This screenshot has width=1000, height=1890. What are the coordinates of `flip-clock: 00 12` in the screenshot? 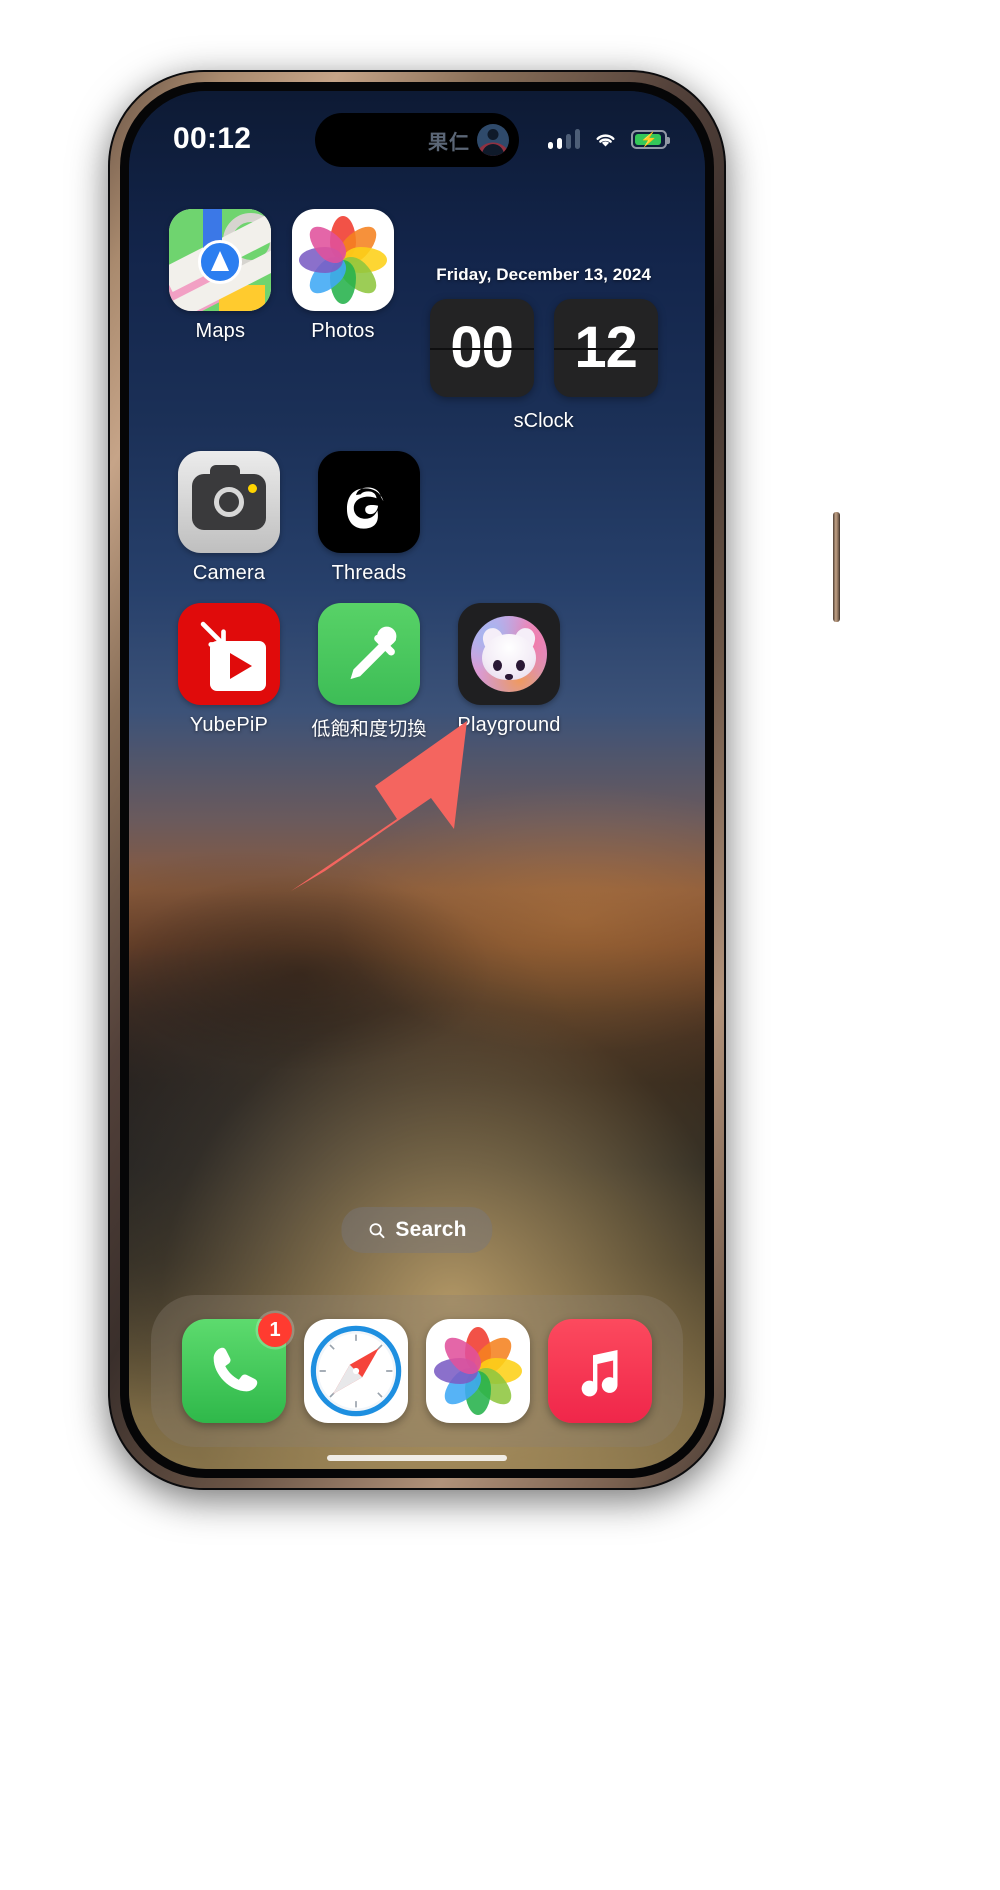 It's located at (543, 348).